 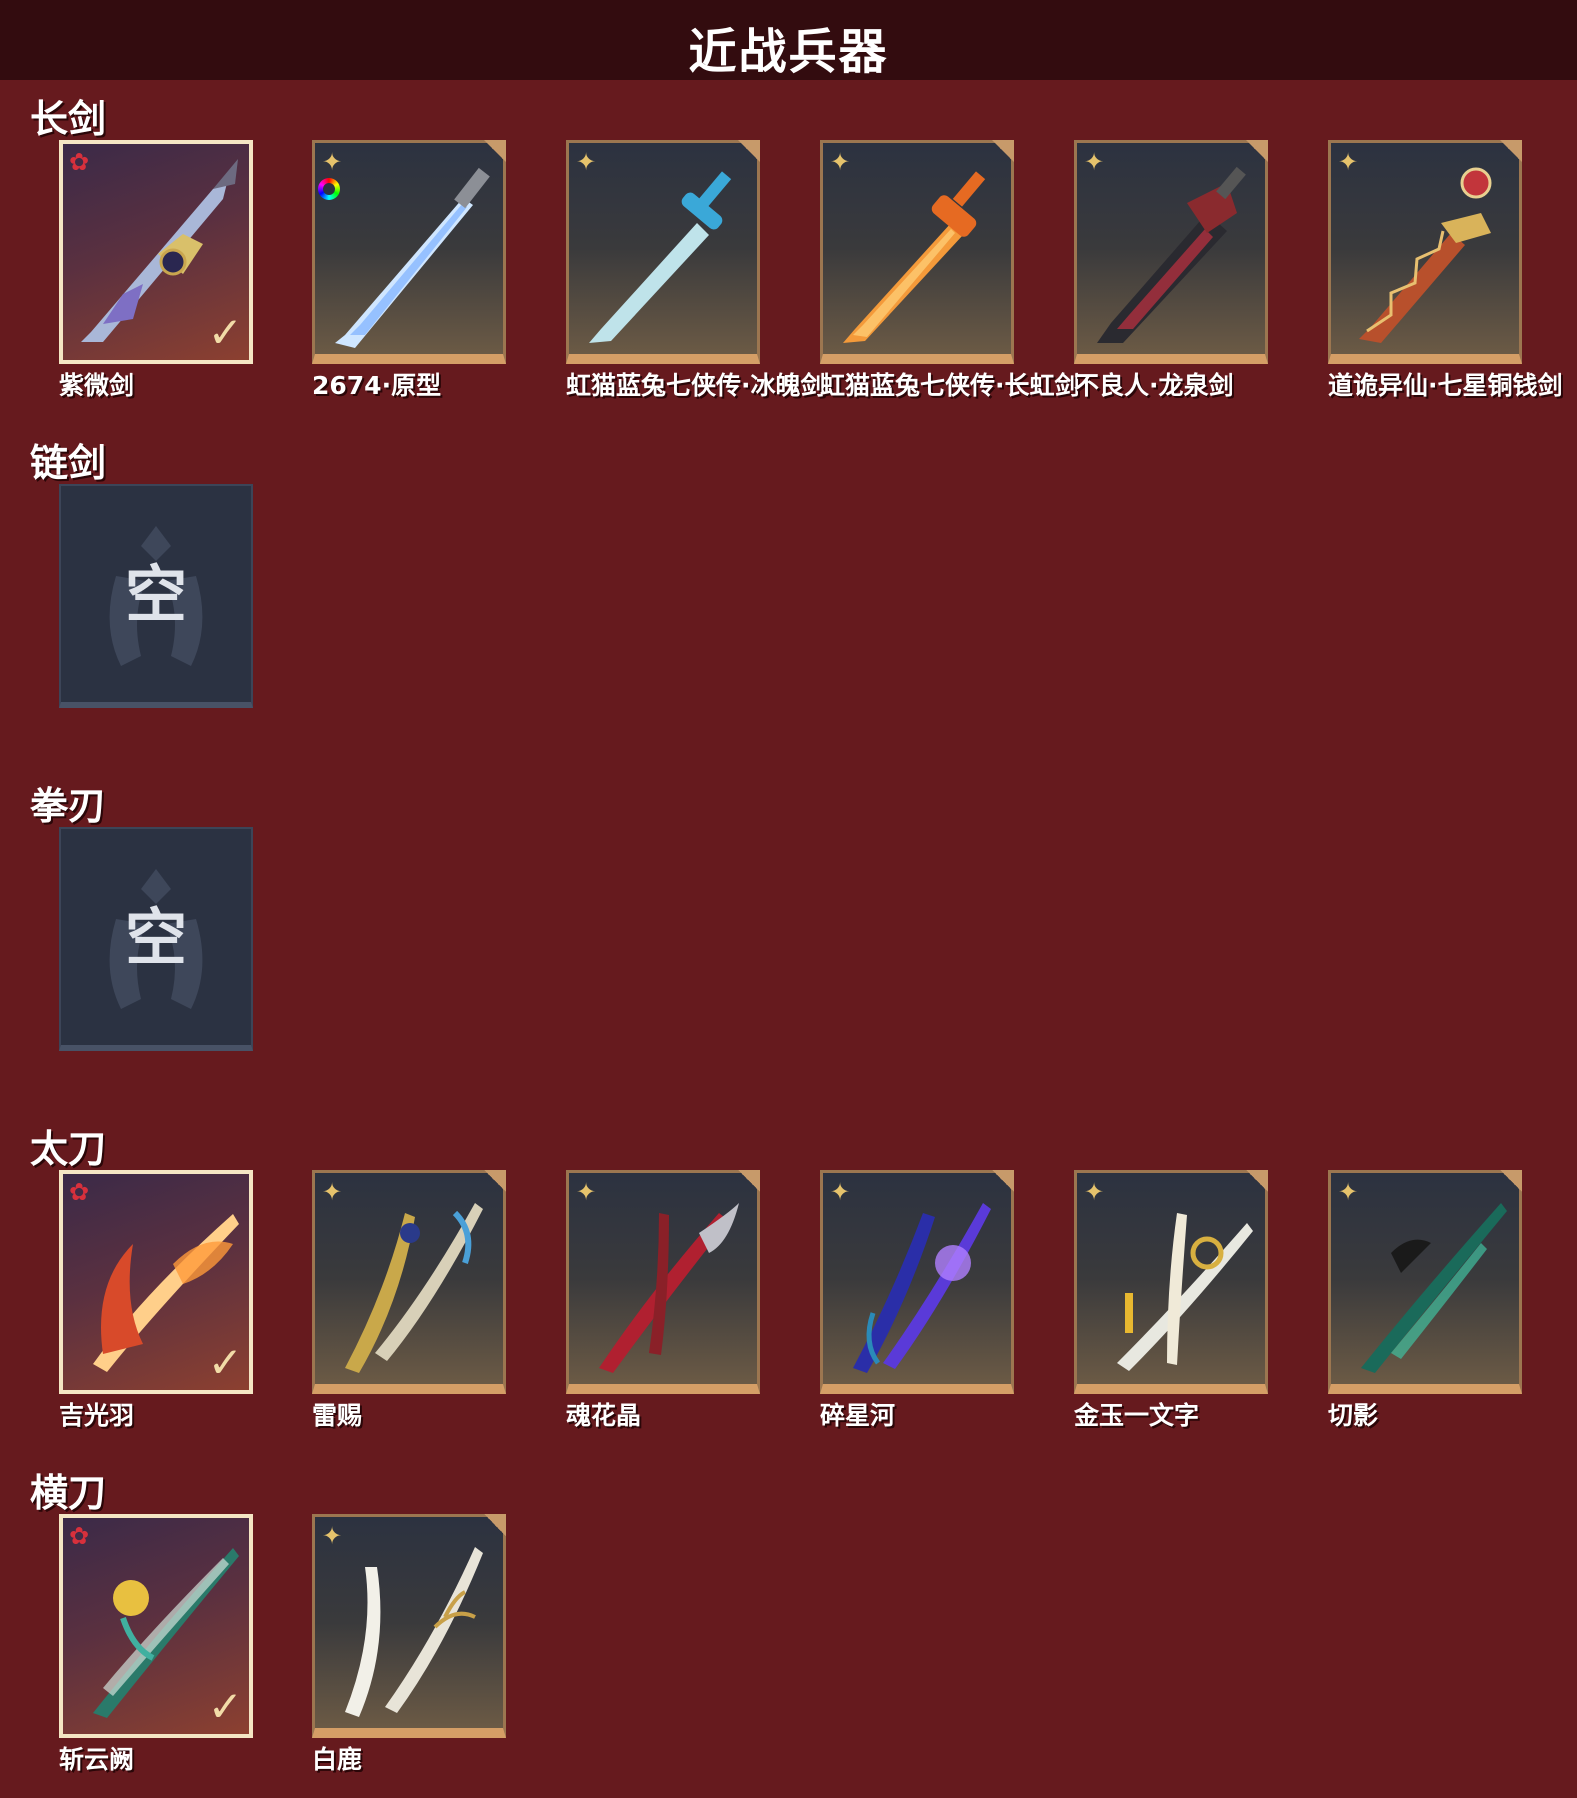 I want to click on color-wheel-icon, so click(x=329, y=189).